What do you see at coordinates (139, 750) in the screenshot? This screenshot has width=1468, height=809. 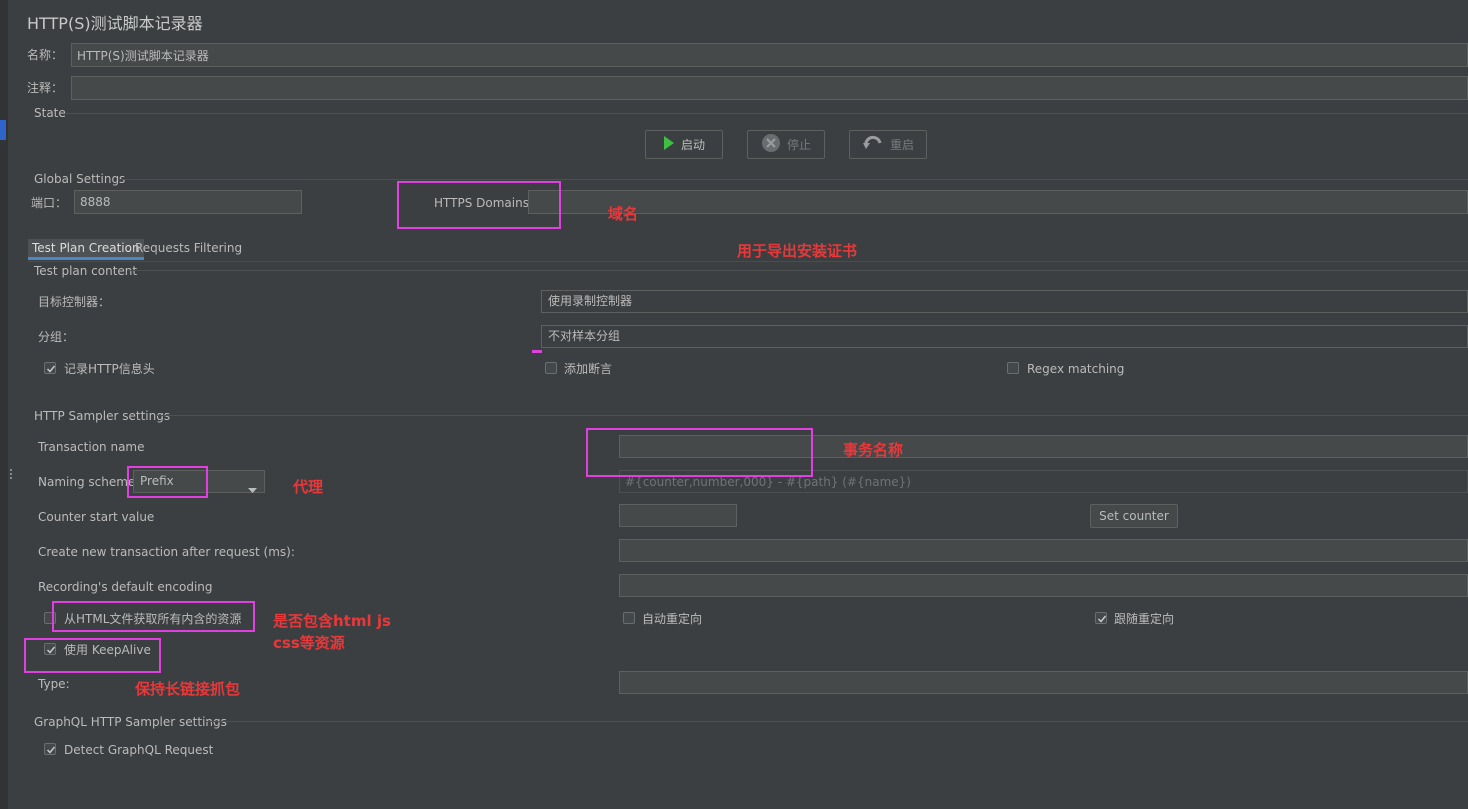 I see `detect-graphql-label: Detect GraphQL Request` at bounding box center [139, 750].